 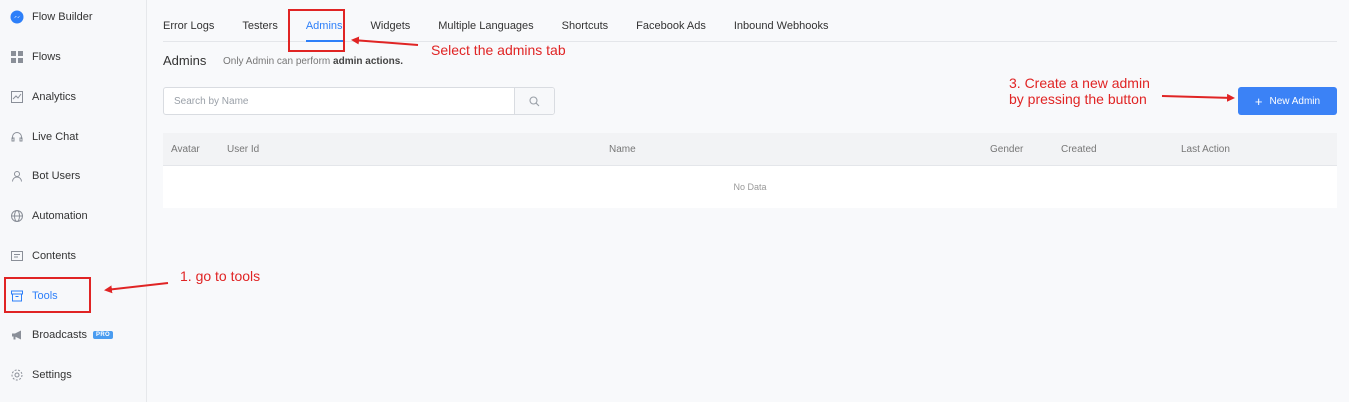 What do you see at coordinates (1078, 99) in the screenshot?
I see `annotation-step3-line2: by pressing the button` at bounding box center [1078, 99].